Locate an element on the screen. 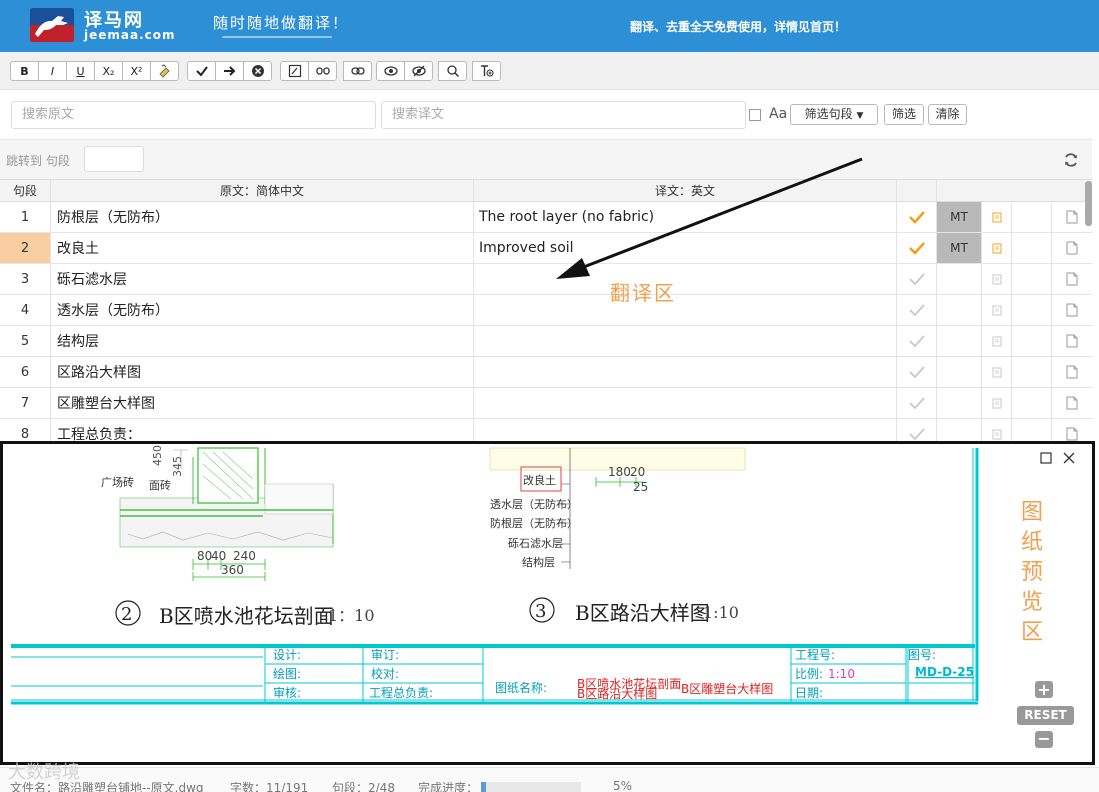 This screenshot has height=792, width=1099. zoom-reset-button: RESET is located at coordinates (1045, 715).